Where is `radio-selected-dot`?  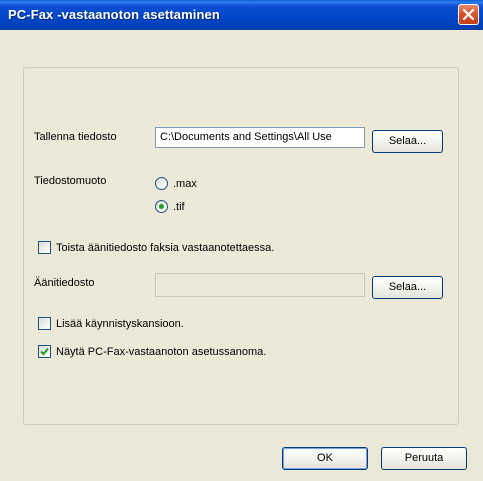 radio-selected-dot is located at coordinates (161, 206).